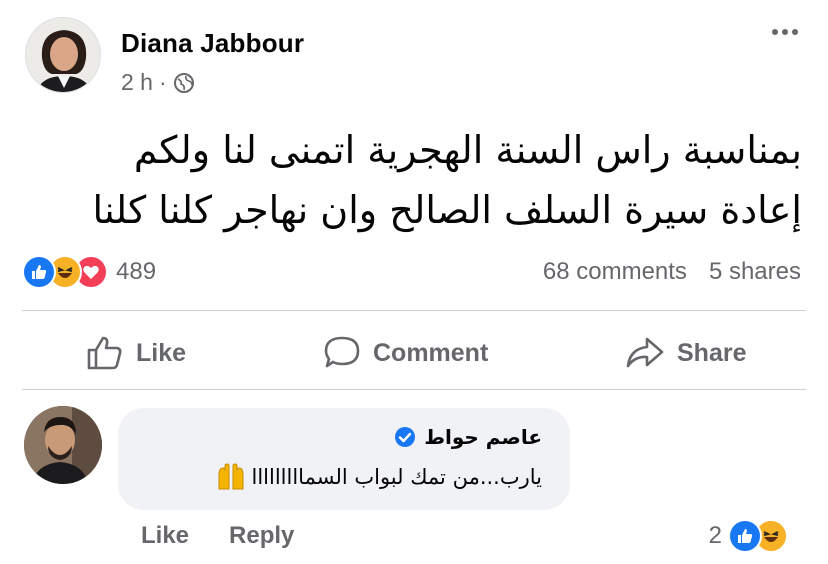 This screenshot has height=564, width=828. Describe the element at coordinates (414, 310) in the screenshot. I see `divider-top` at that location.